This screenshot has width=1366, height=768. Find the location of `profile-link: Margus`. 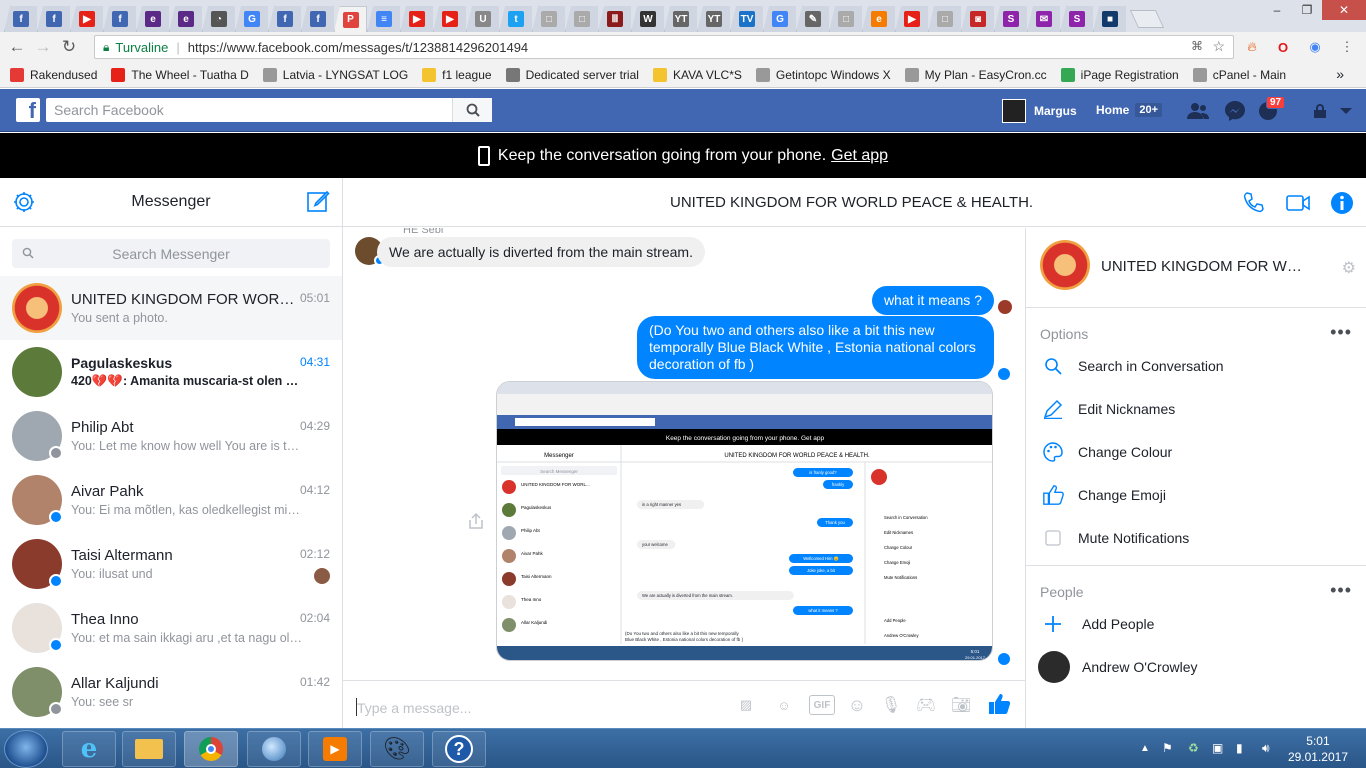

profile-link: Margus is located at coordinates (1039, 111).